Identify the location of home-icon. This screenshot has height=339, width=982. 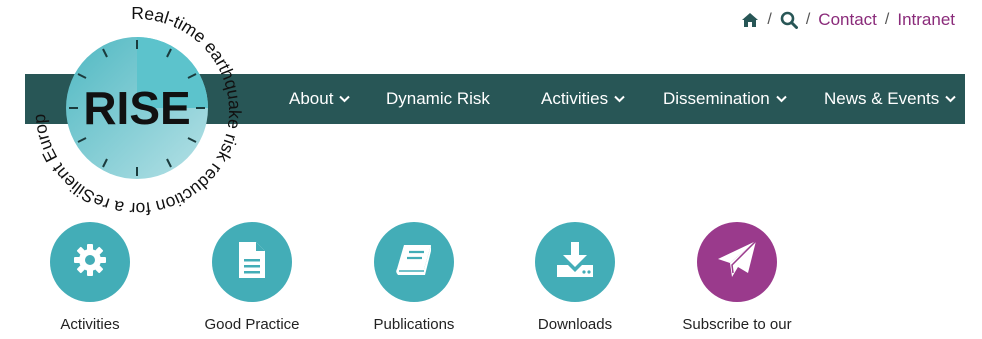
(750, 20).